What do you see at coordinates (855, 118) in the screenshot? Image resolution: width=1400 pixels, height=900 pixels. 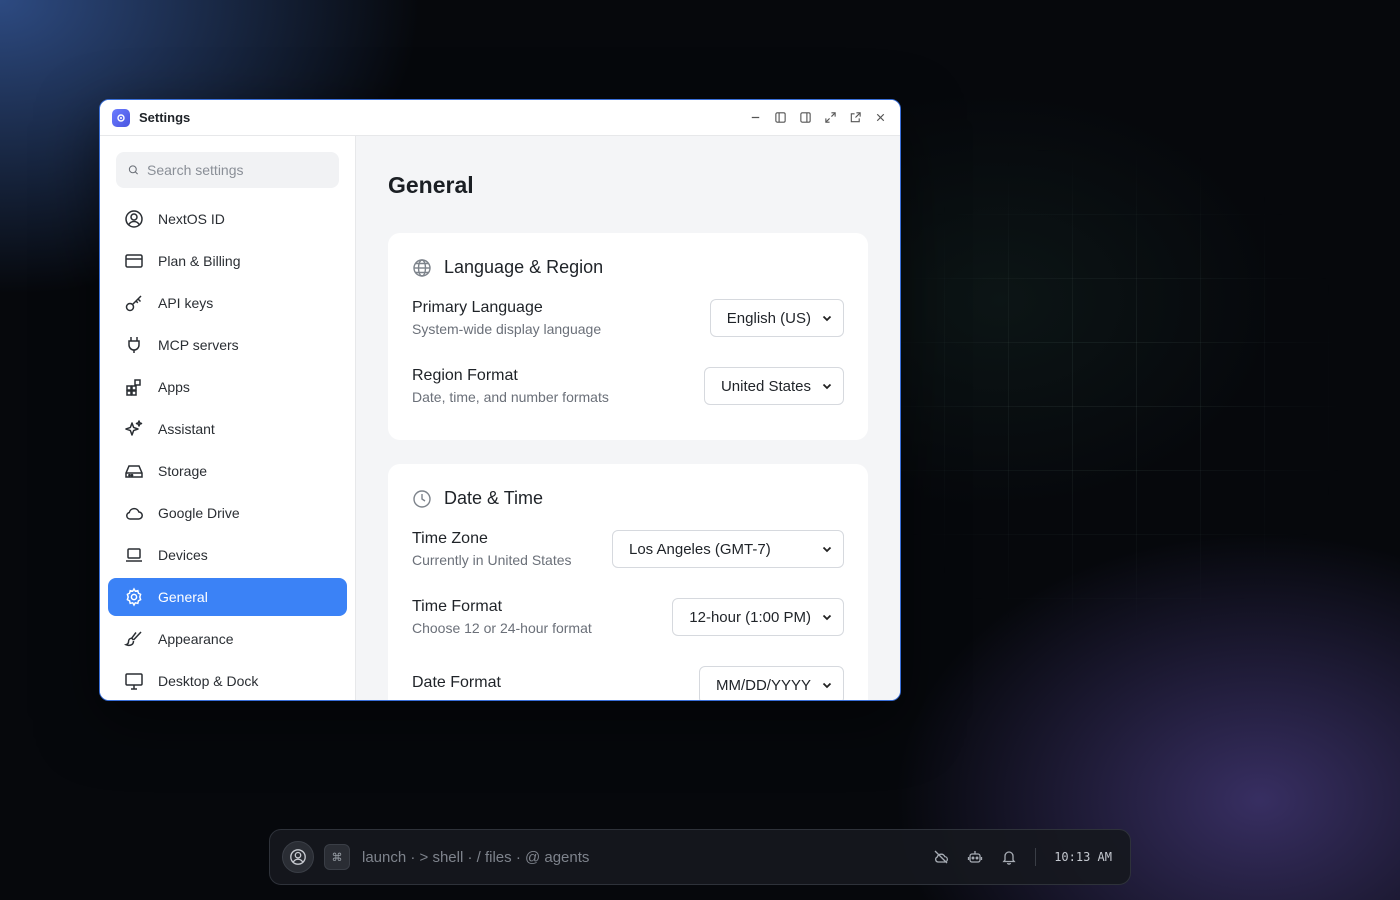 I see `pop-out-icon` at bounding box center [855, 118].